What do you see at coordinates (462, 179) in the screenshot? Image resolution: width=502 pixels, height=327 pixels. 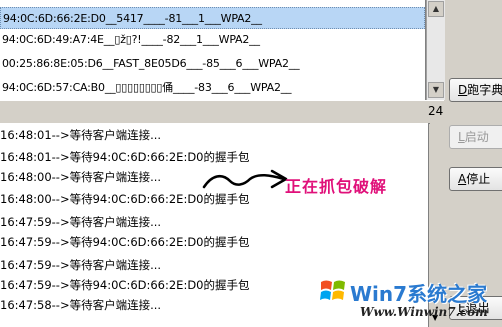 I see `hotkey-a: A` at bounding box center [462, 179].